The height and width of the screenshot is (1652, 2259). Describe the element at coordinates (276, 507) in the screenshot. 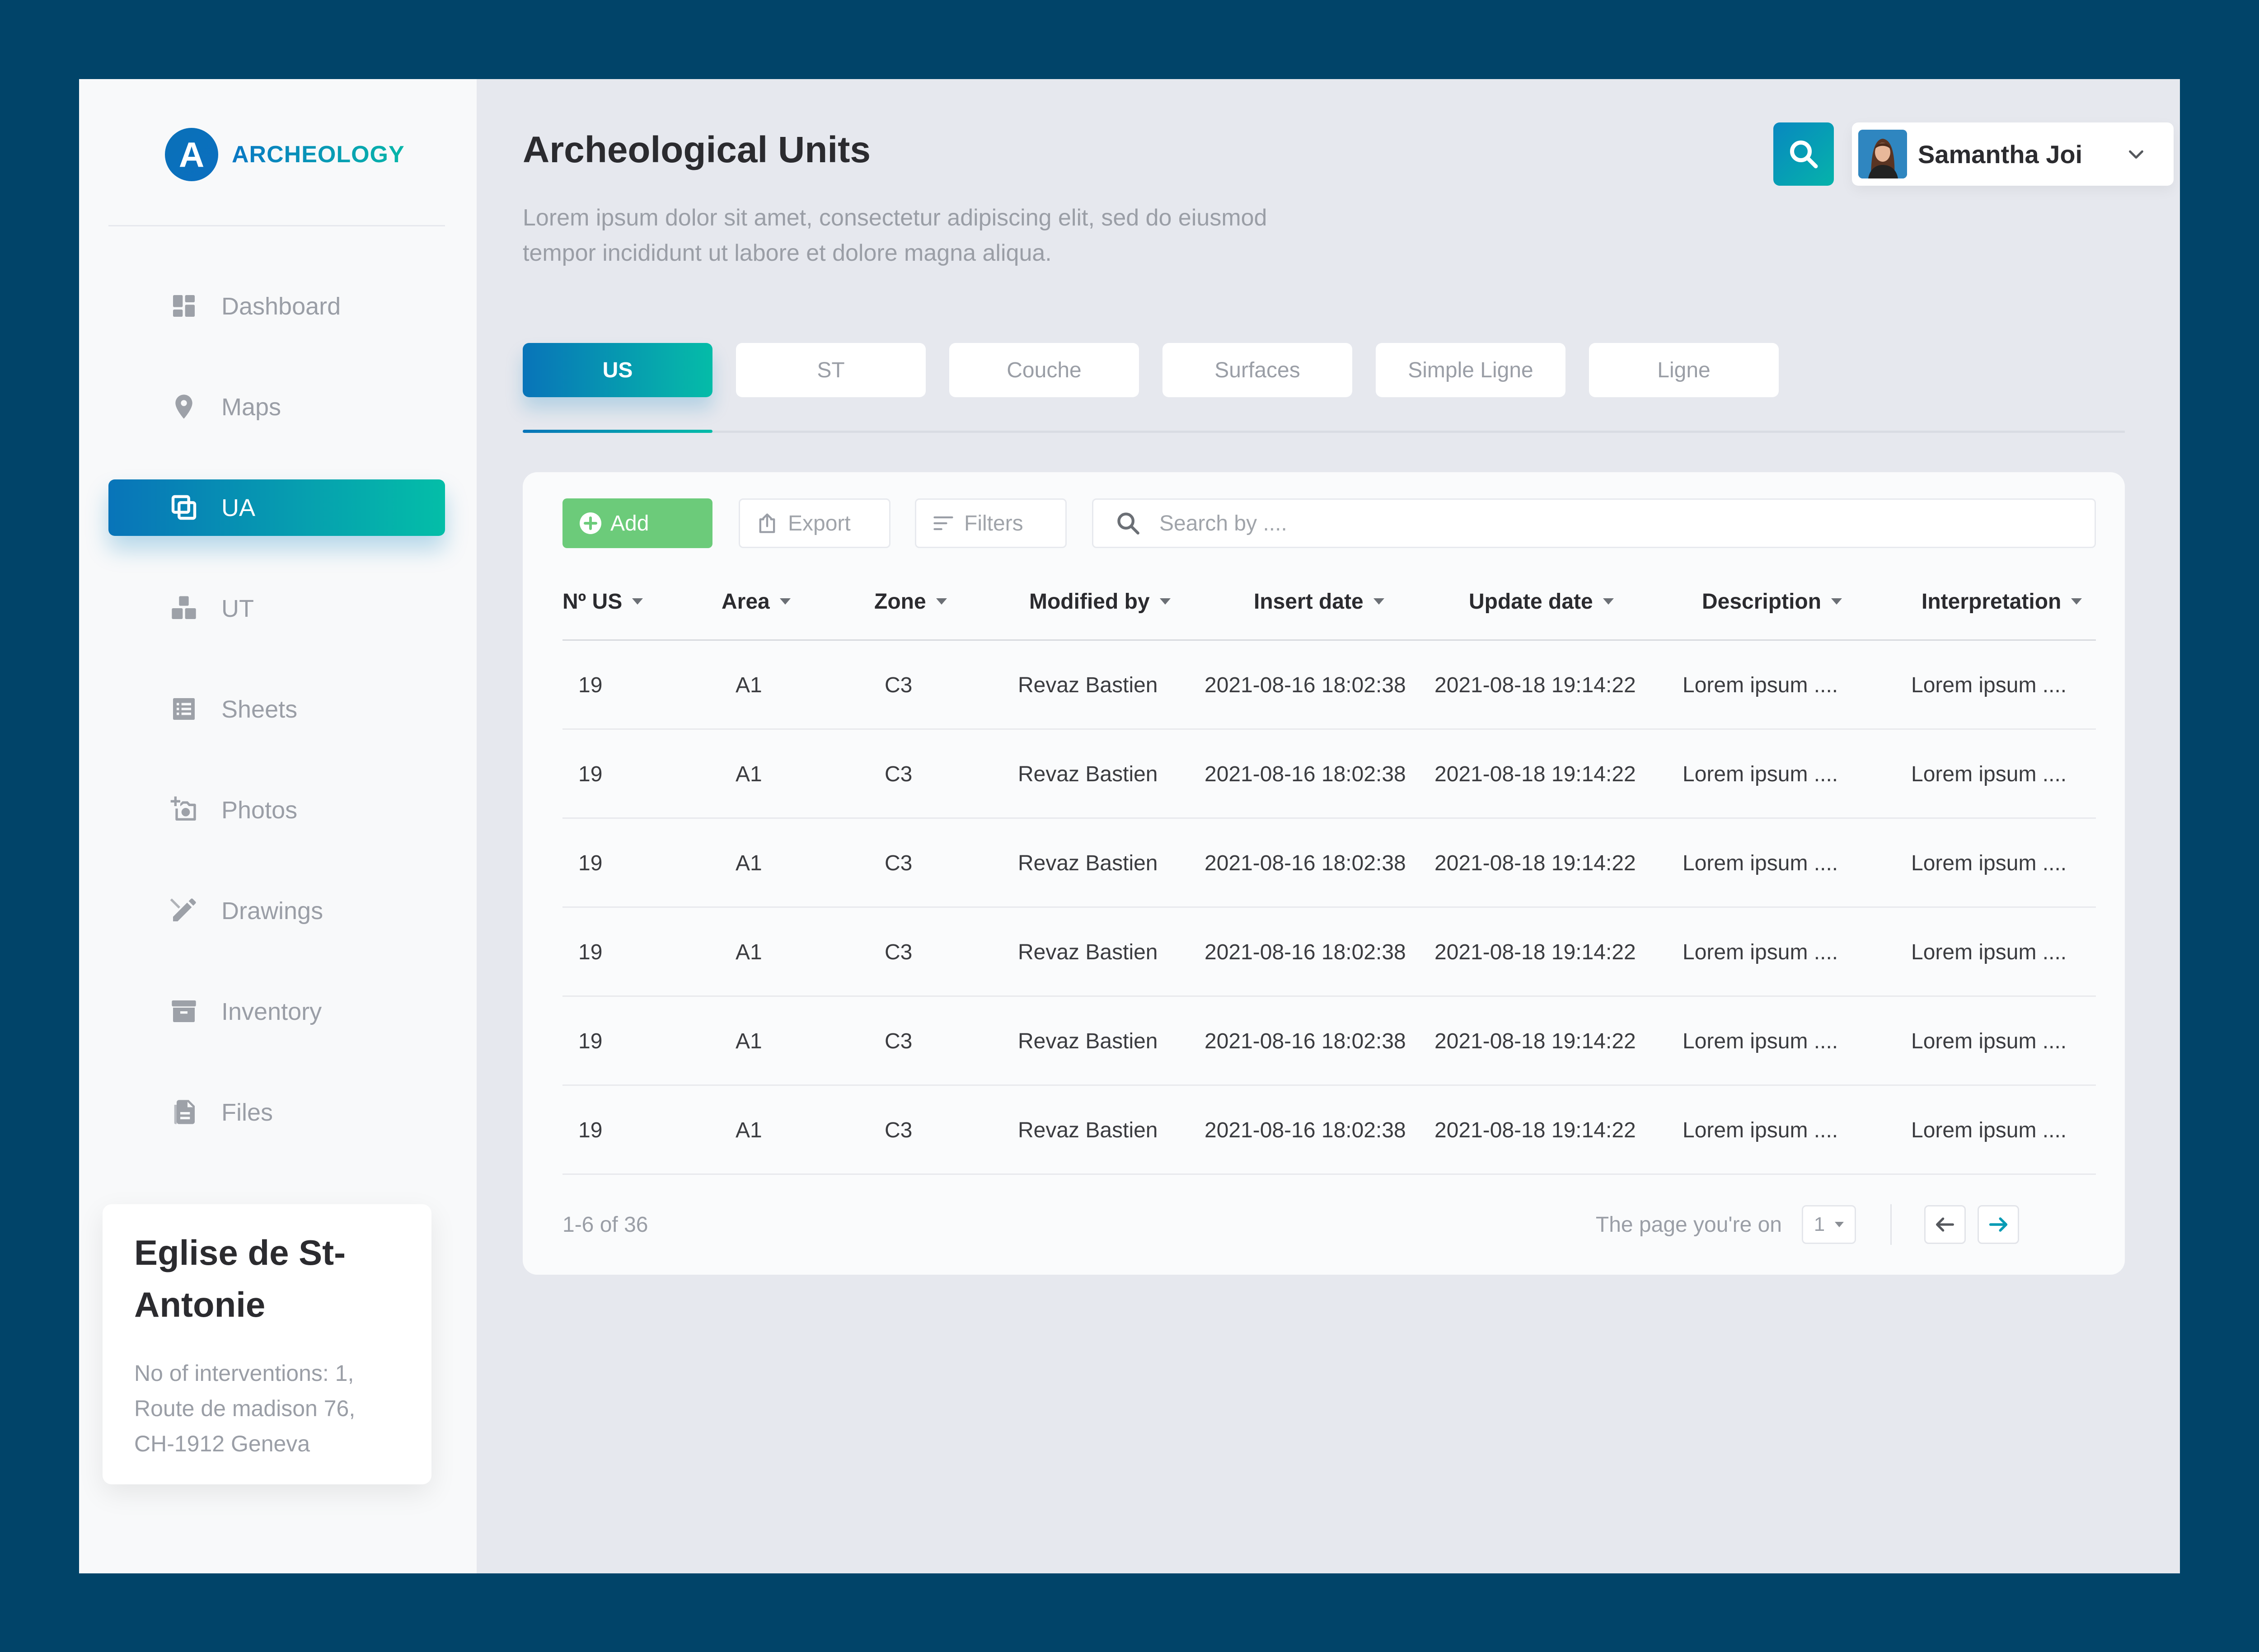

I see `sidebar-item-ua: UA` at that location.